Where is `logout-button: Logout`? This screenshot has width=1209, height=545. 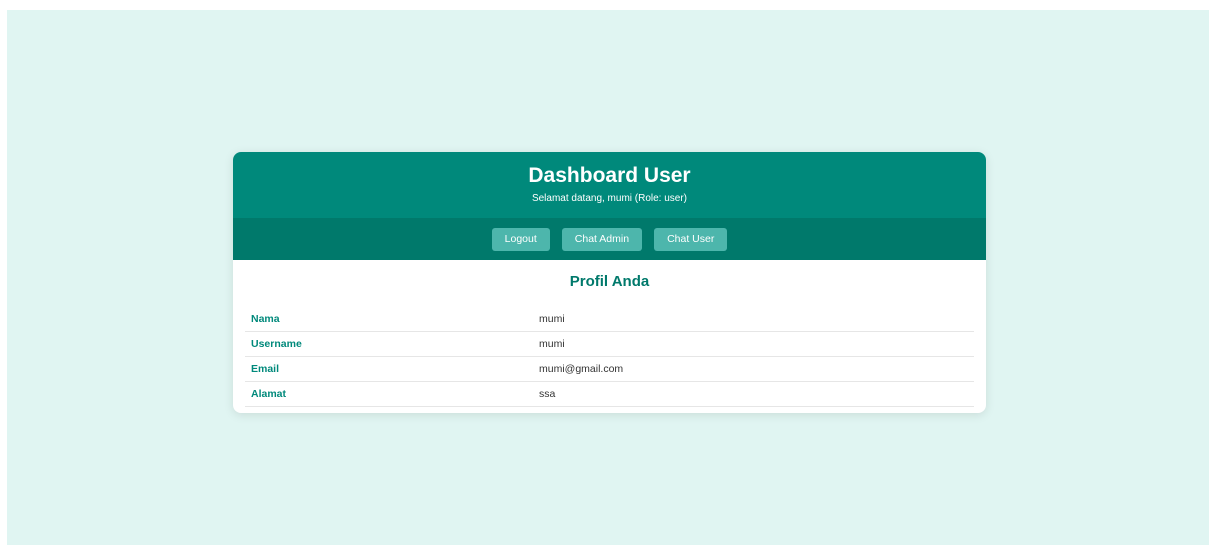
logout-button: Logout is located at coordinates (520, 239).